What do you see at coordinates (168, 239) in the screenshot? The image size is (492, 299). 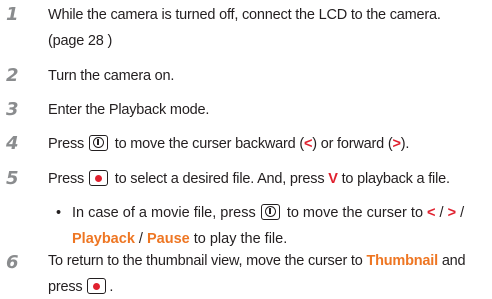 I see `pause-label: Pause` at bounding box center [168, 239].